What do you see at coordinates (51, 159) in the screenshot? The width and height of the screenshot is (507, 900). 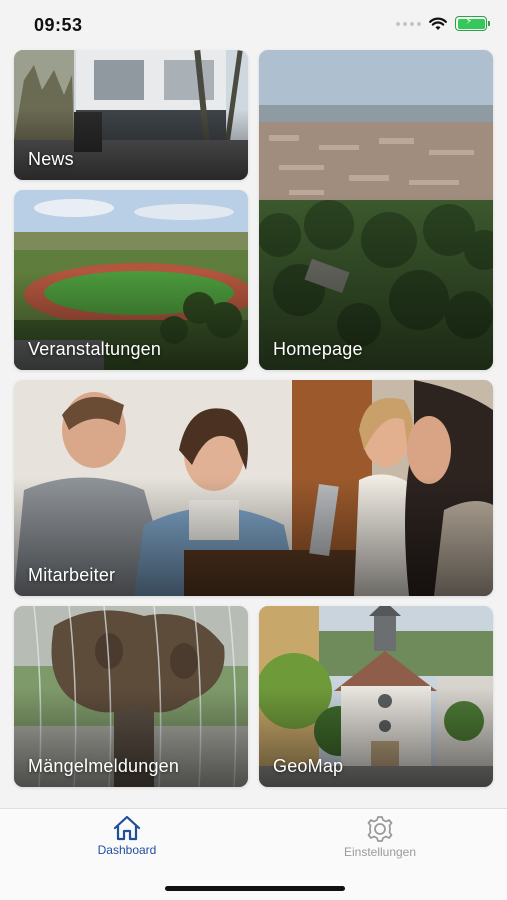 I see `tile-label-news: News` at bounding box center [51, 159].